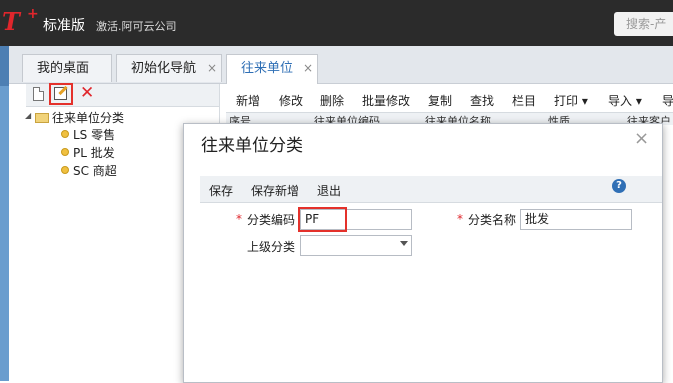 This screenshot has height=383, width=673. What do you see at coordinates (28, 115) in the screenshot?
I see `expand-triangle-icon: ◢` at bounding box center [28, 115].